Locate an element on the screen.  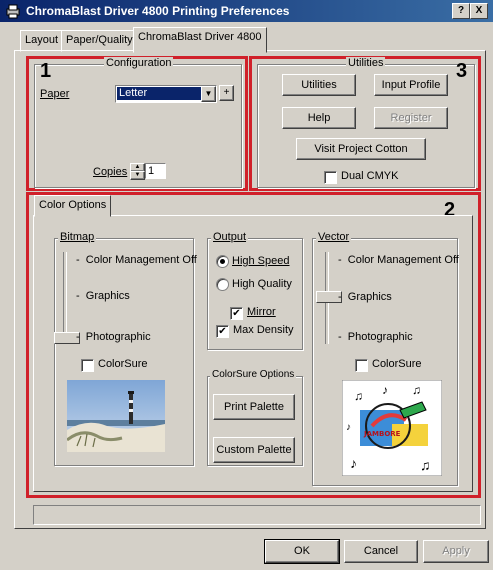
bitmap-level-graphics-text: Graphics is located at coordinates (107, 296).